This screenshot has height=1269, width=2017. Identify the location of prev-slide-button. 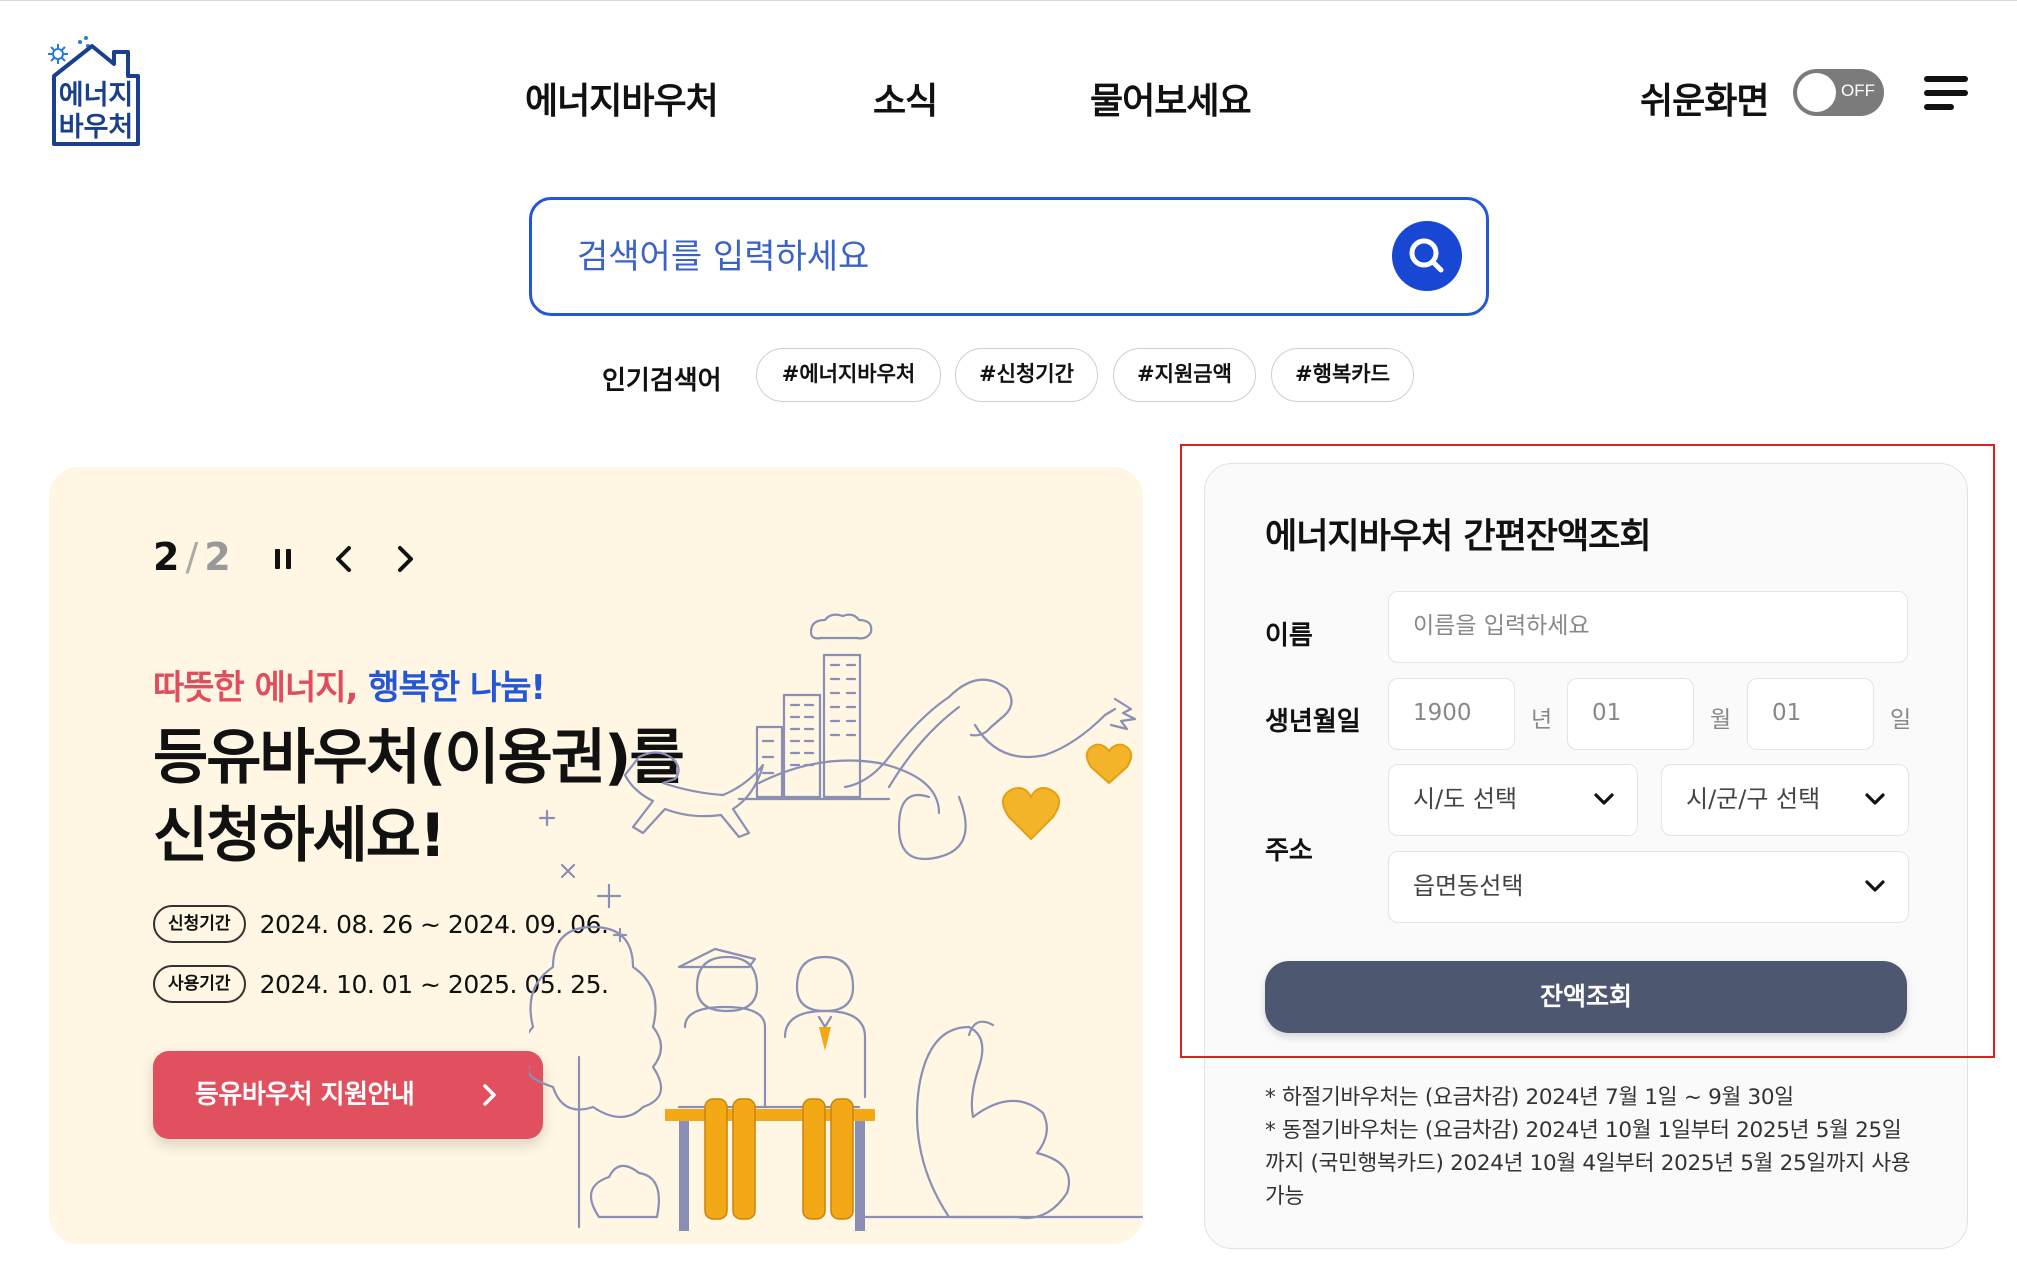
(344, 559).